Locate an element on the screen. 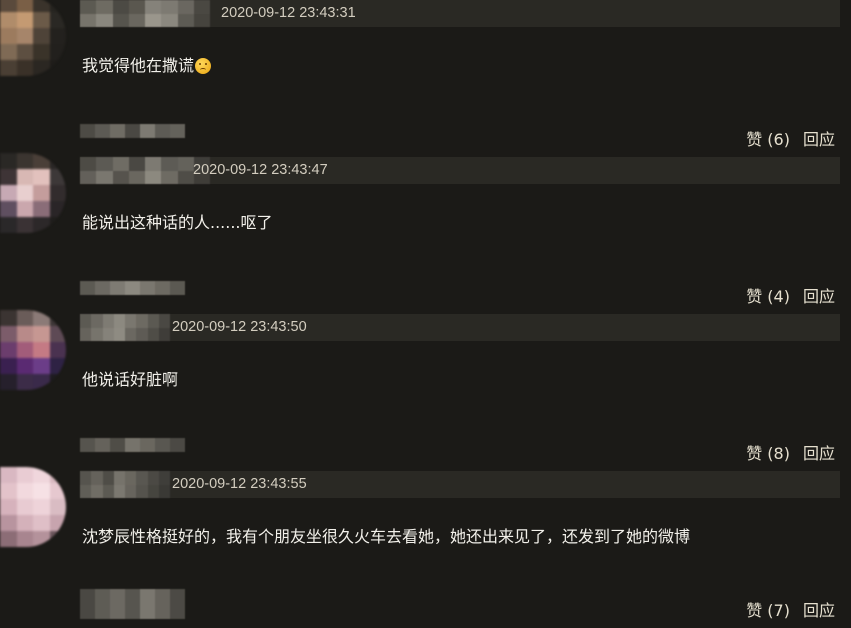  comment-actions: 赞 (6) 回应 is located at coordinates (790, 138).